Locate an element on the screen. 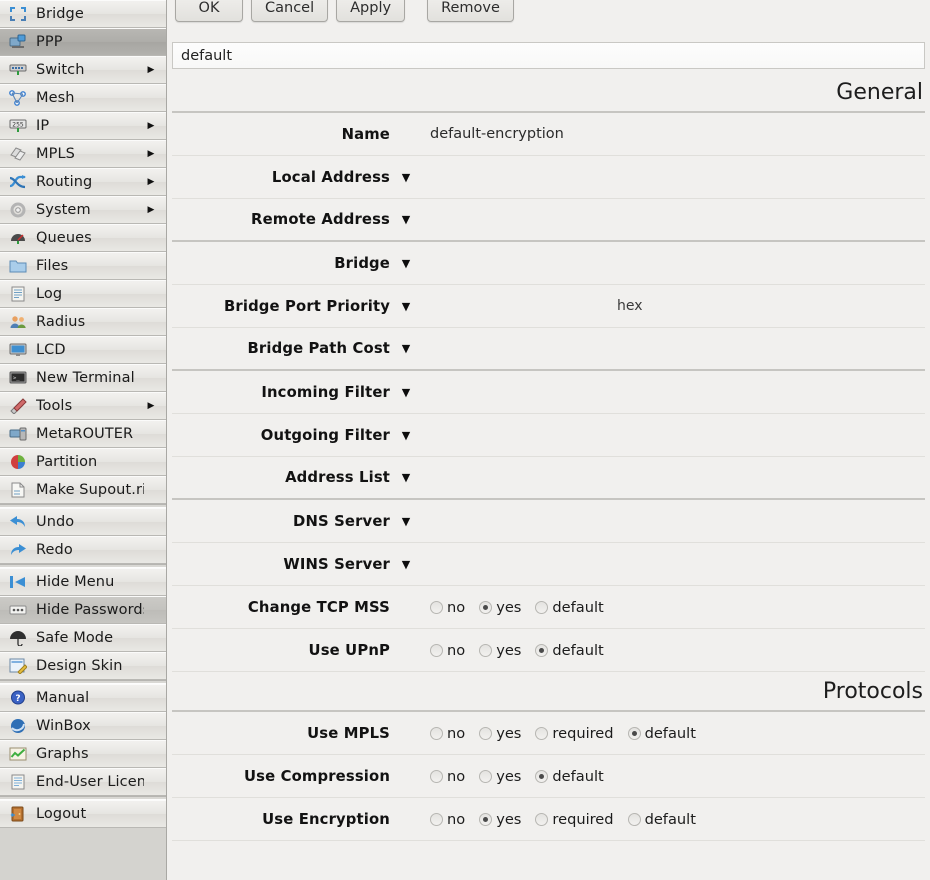 The image size is (930, 880). sidebar-item-mesh: Mesh is located at coordinates (83, 98).